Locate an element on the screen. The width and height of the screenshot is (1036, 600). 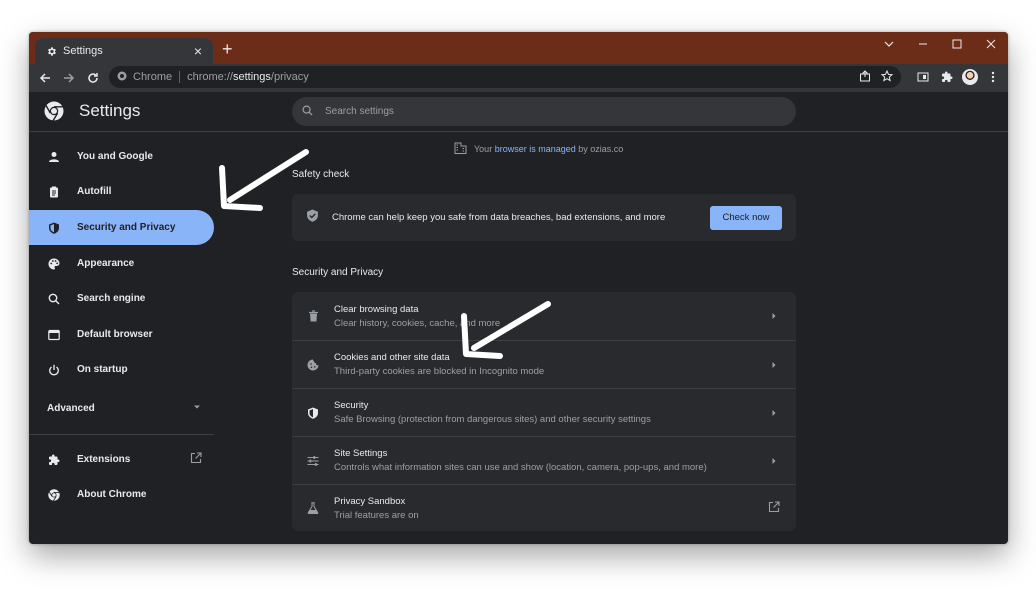
menu-kebab-icon is located at coordinates (993, 77).